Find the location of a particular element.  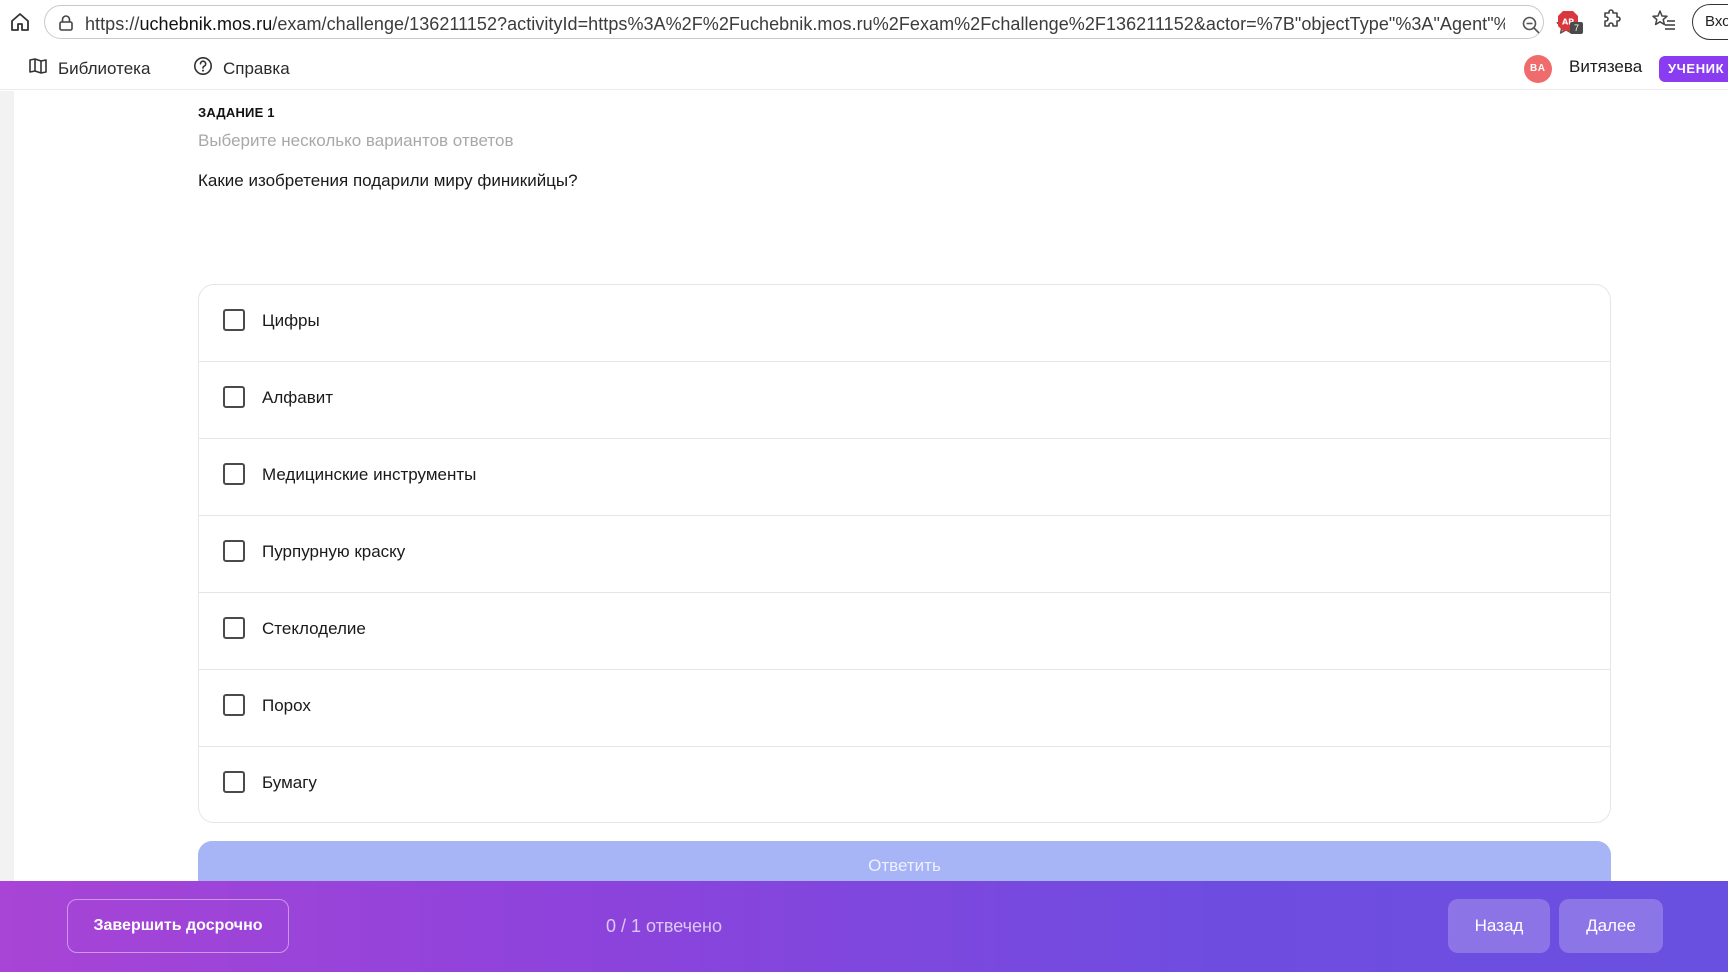

help-circle-icon is located at coordinates (203, 68).